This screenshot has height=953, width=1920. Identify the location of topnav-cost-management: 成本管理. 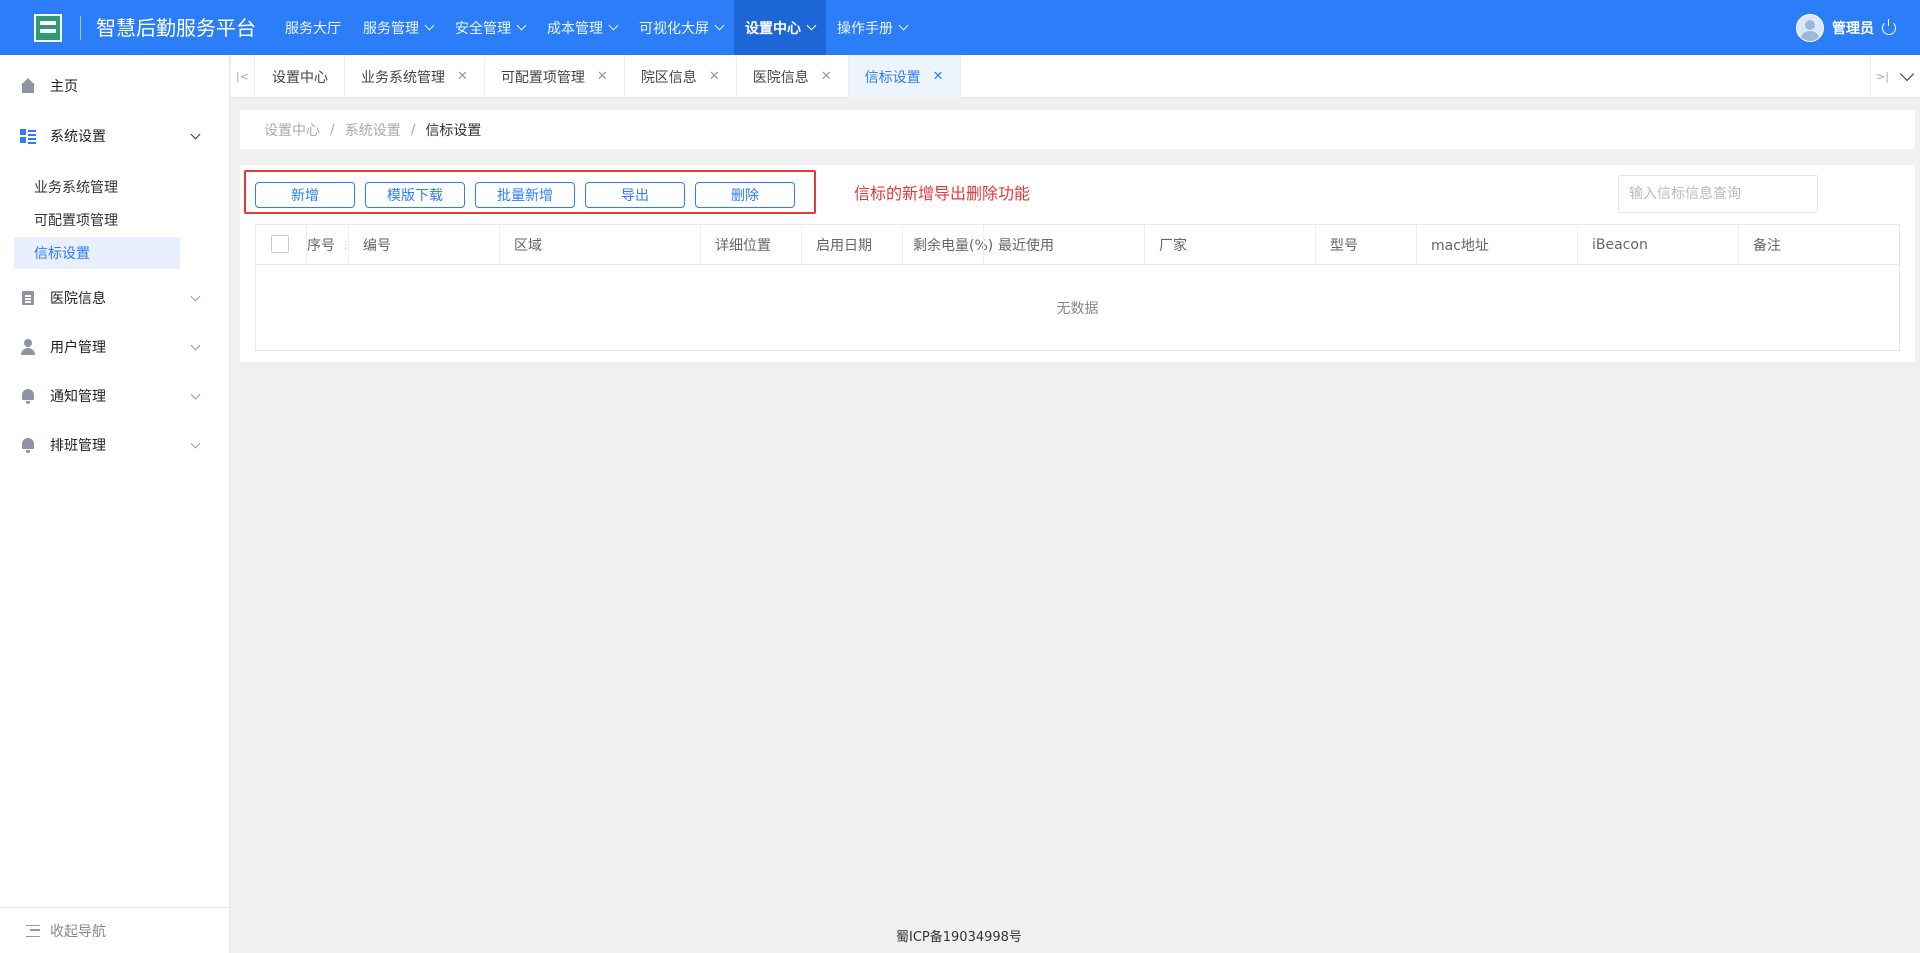
(582, 27).